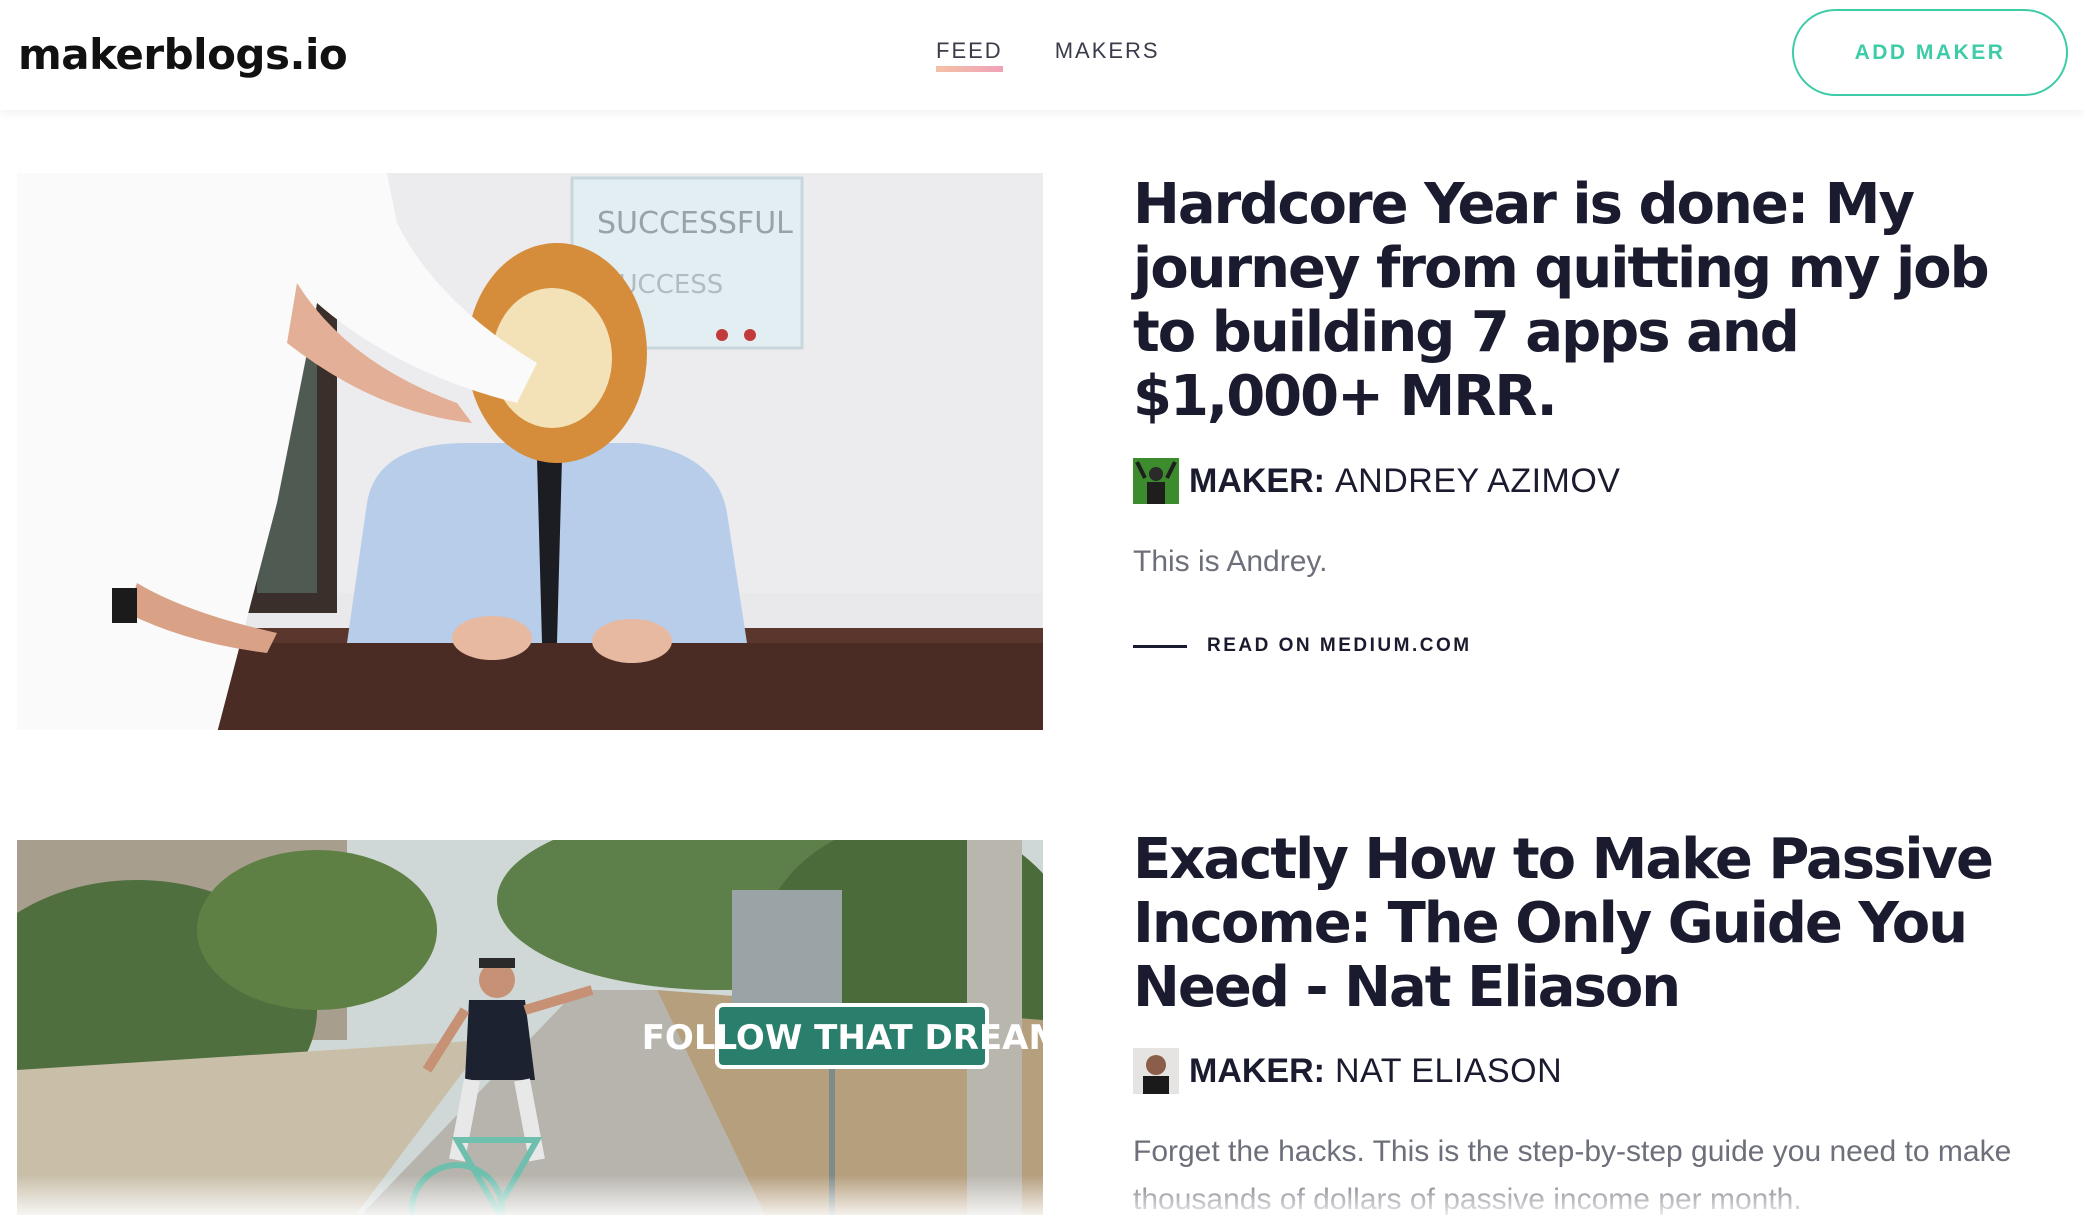 The image size is (2084, 1215). What do you see at coordinates (1448, 1071) in the screenshot?
I see `maker-name: NAT ELIASON` at bounding box center [1448, 1071].